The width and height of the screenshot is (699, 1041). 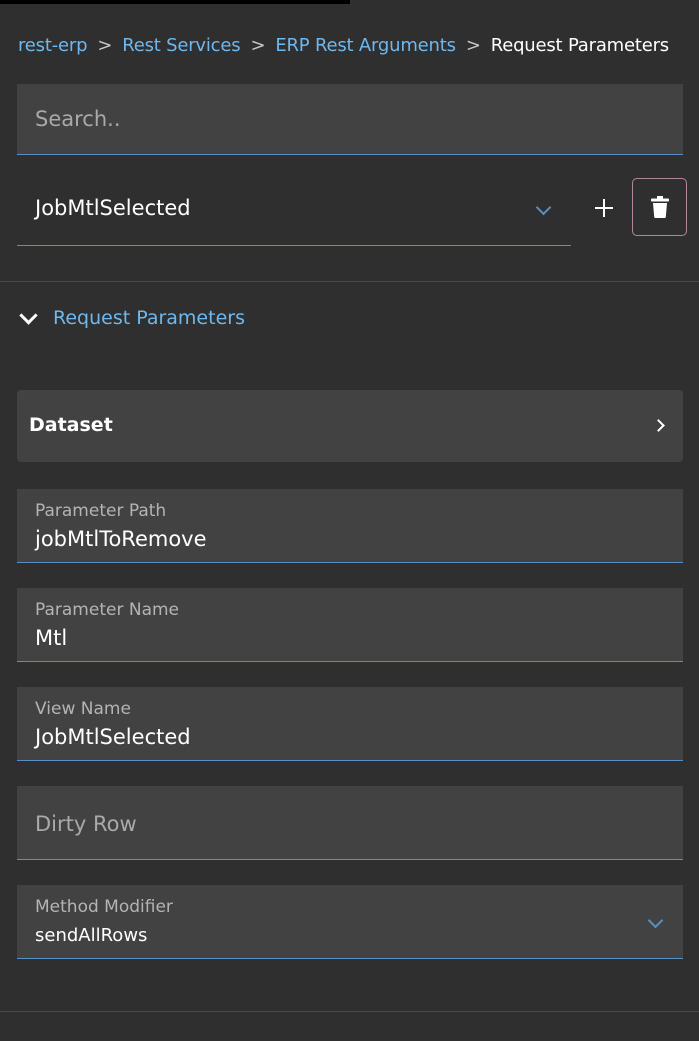 I want to click on request-parameters-section-toggle: Request Parameters, so click(x=131, y=318).